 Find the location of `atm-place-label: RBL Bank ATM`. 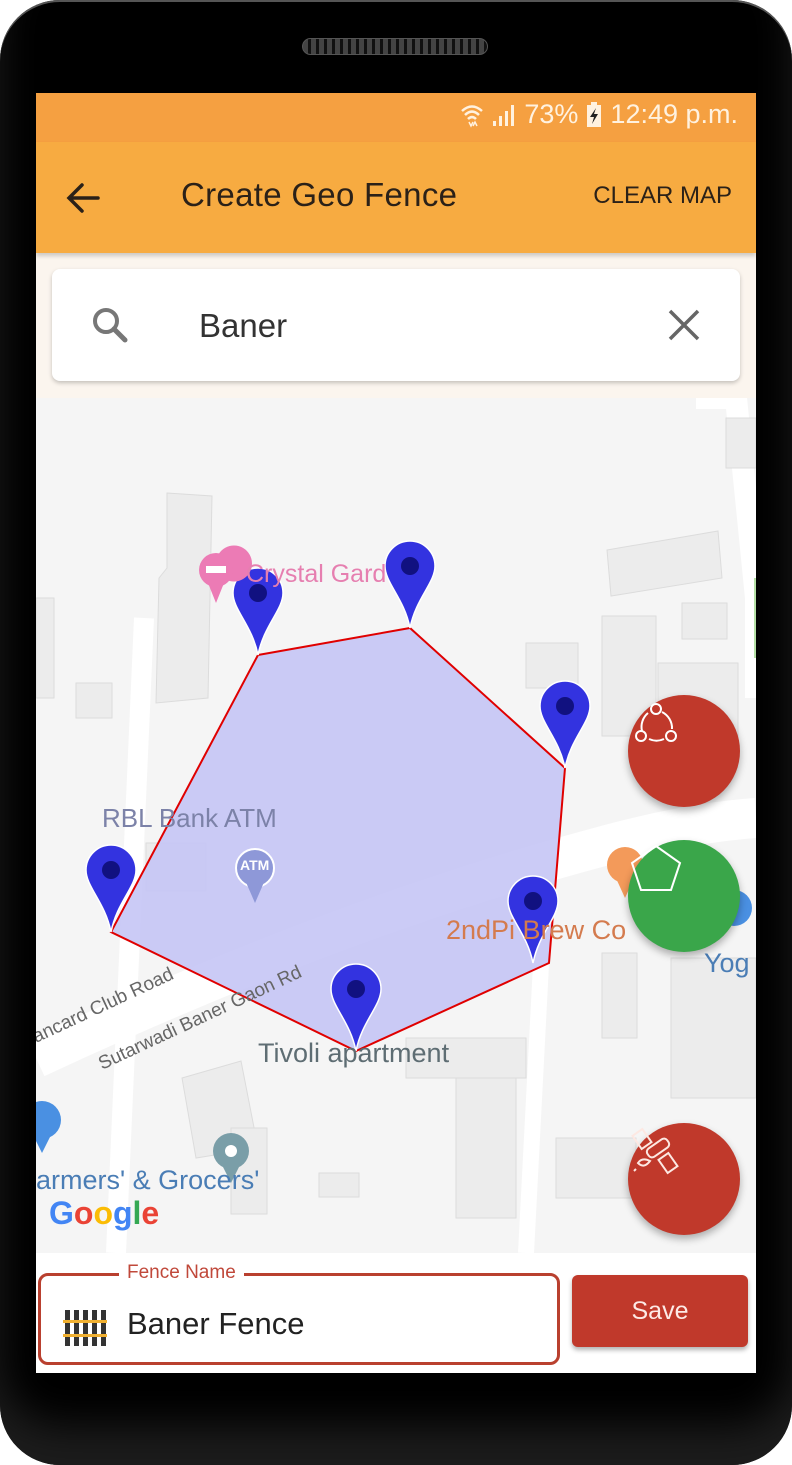

atm-place-label: RBL Bank ATM is located at coordinates (189, 818).